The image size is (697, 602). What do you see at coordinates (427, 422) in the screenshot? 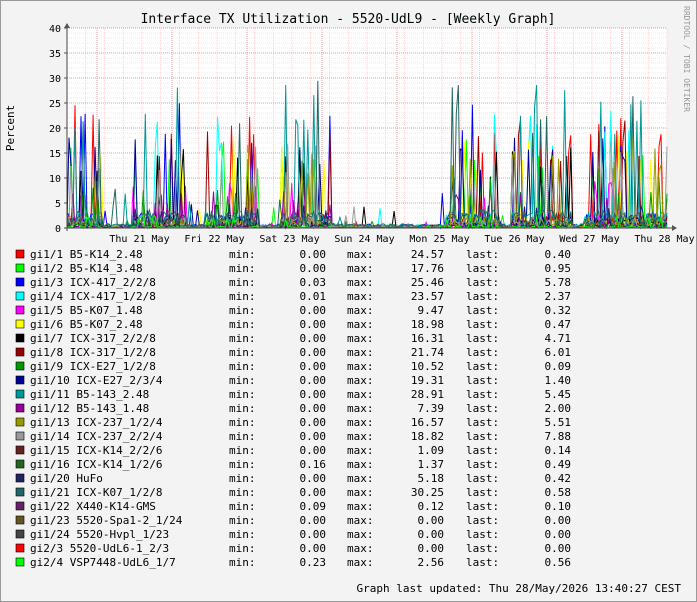
I see `legend-max-value: 16.57` at bounding box center [427, 422].